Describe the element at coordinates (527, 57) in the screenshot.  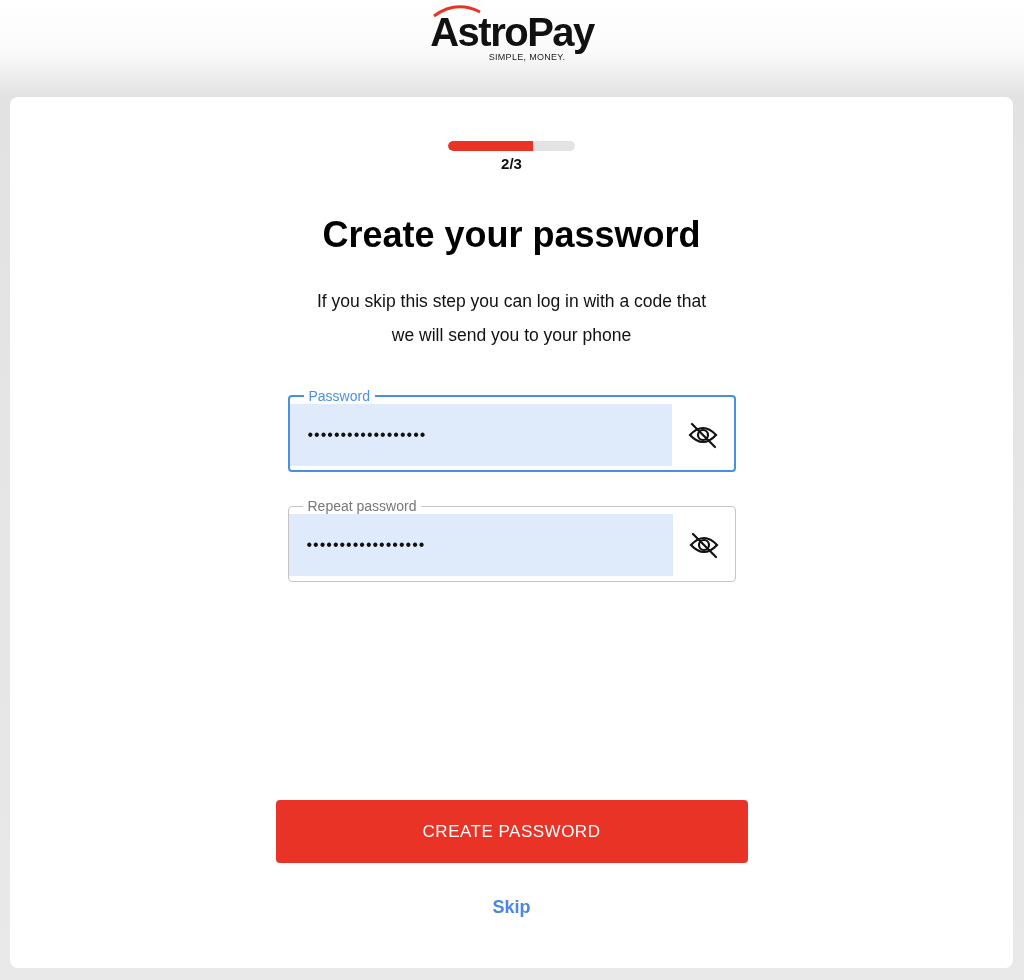
I see `tagline: SIMPLE, MONEY.` at that location.